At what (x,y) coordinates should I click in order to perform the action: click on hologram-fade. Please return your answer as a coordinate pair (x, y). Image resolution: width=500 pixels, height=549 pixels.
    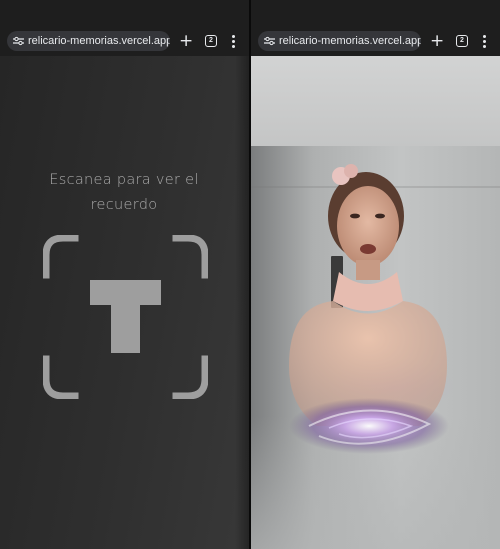
    Looking at the image, I should click on (375, 482).